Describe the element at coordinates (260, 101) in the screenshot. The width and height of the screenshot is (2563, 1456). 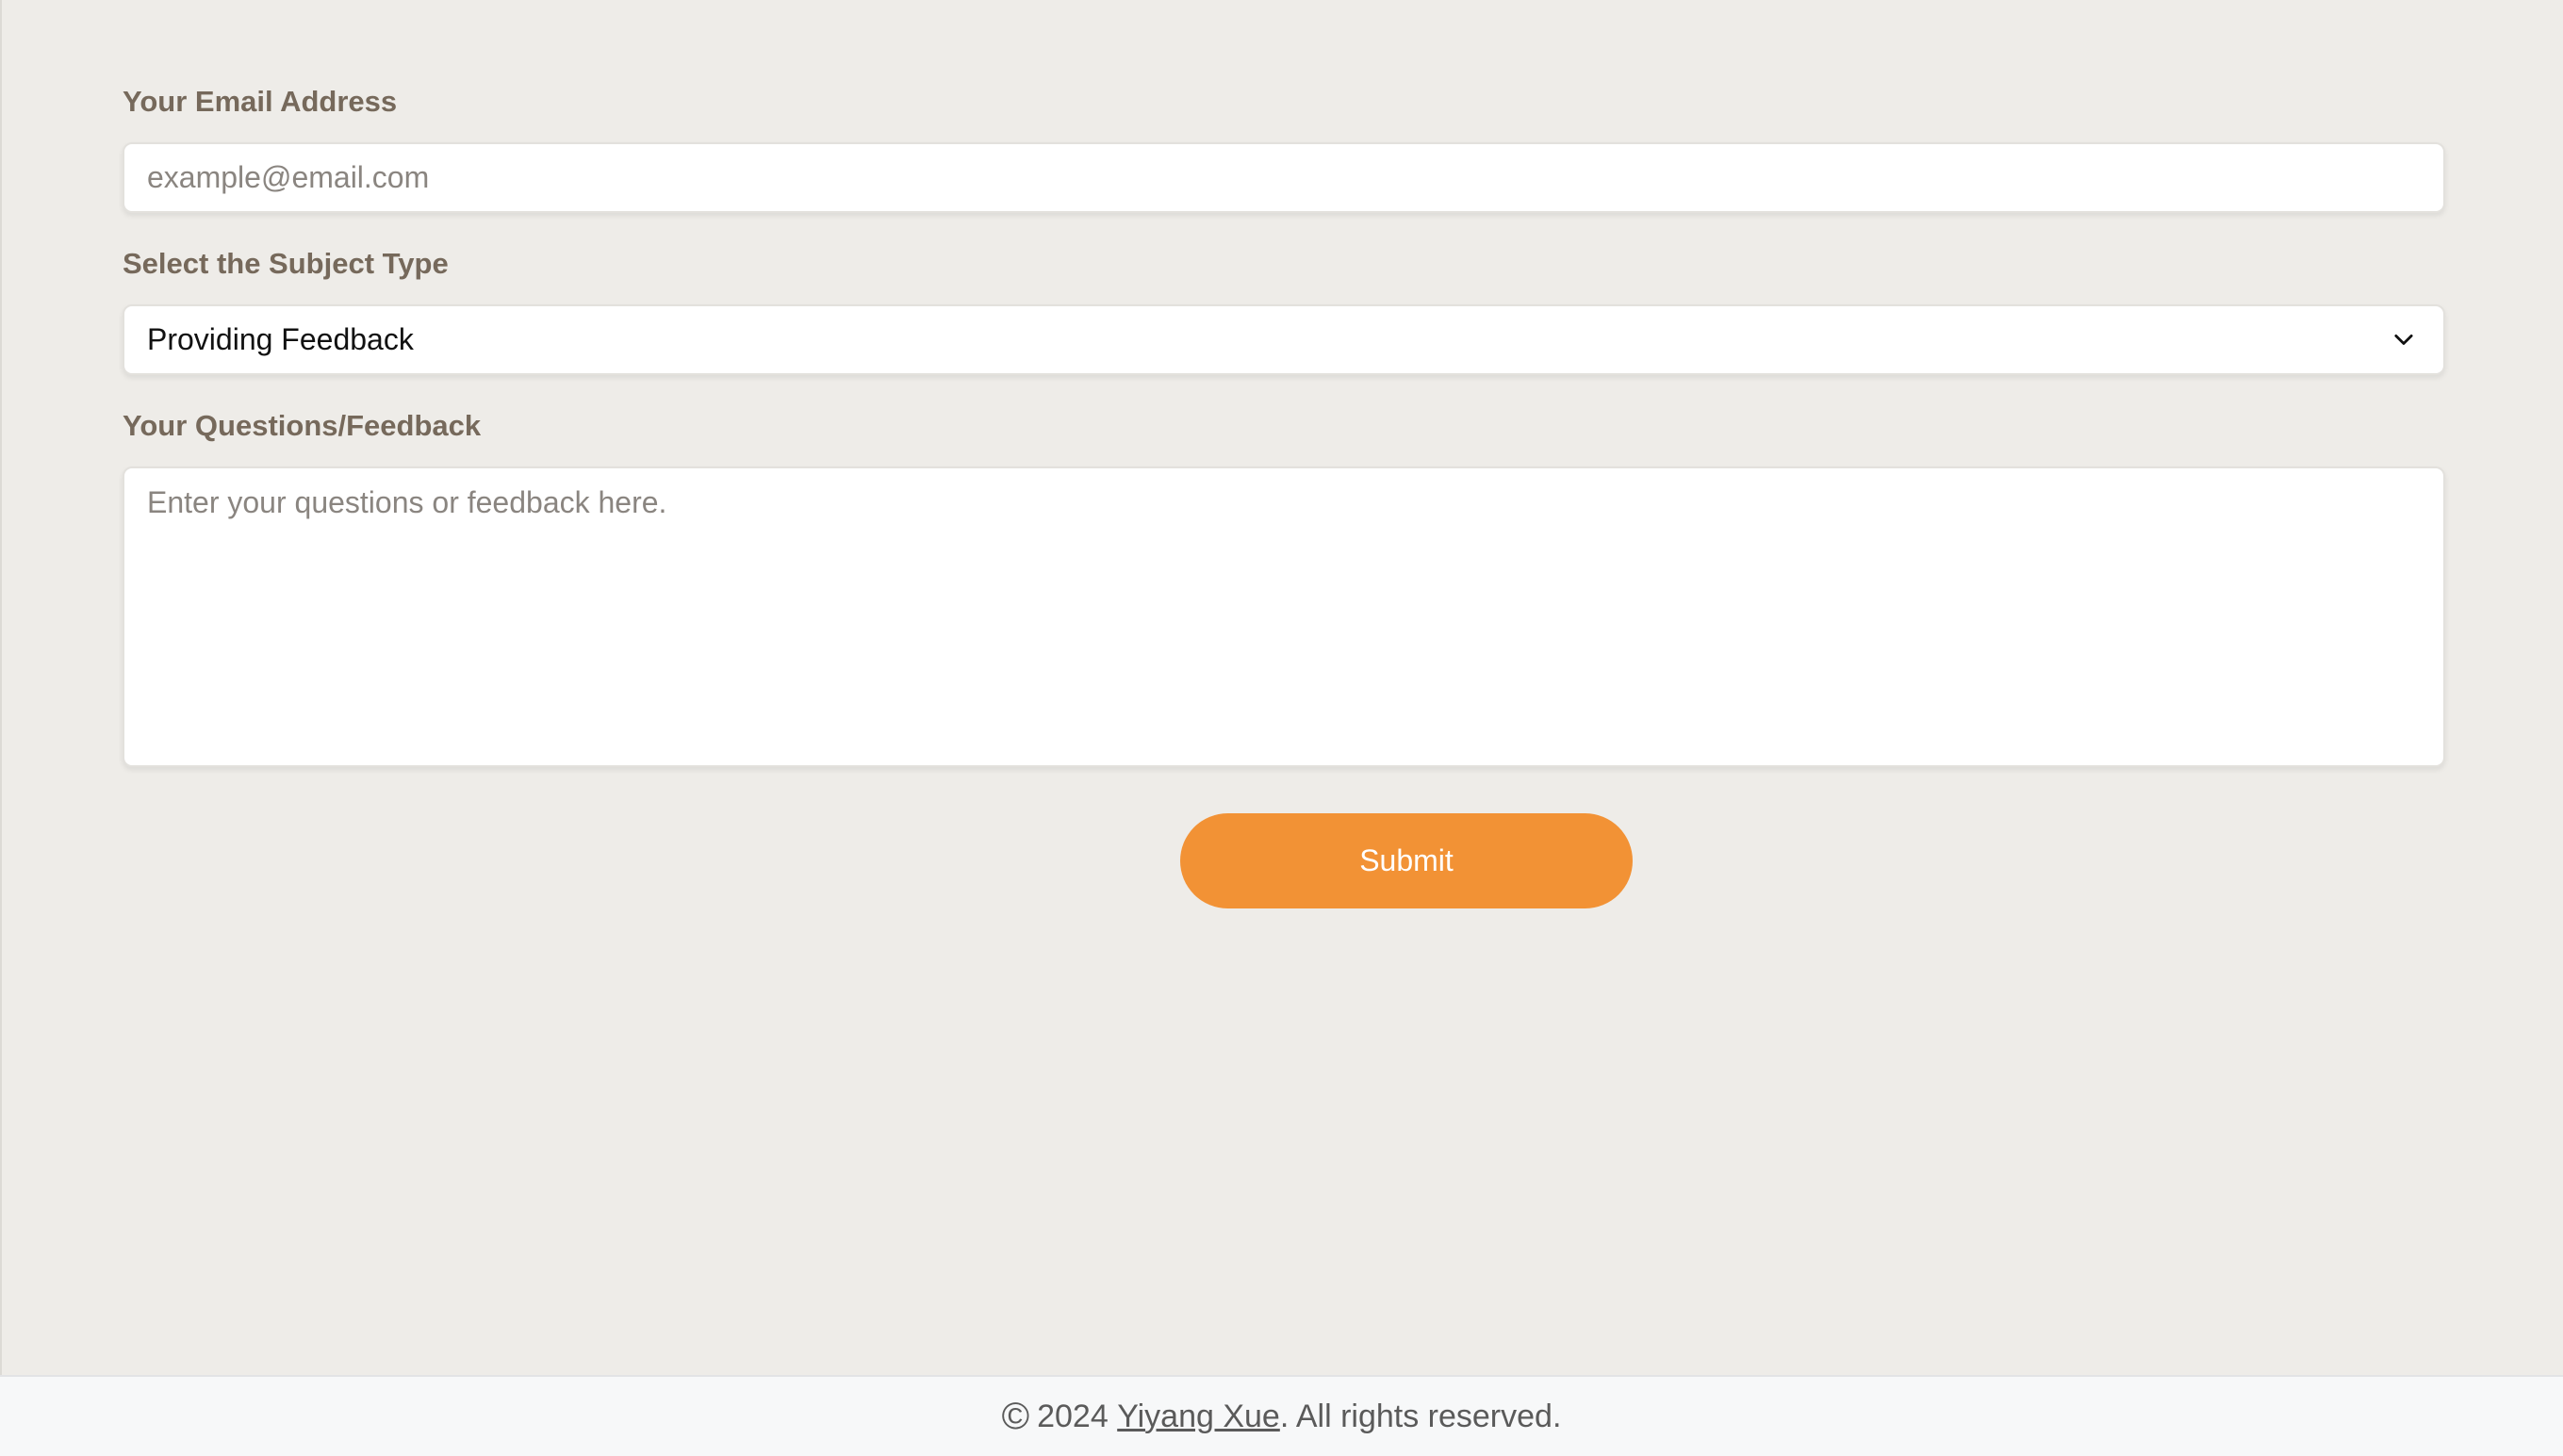
I see `email-label: Your Email Address` at that location.